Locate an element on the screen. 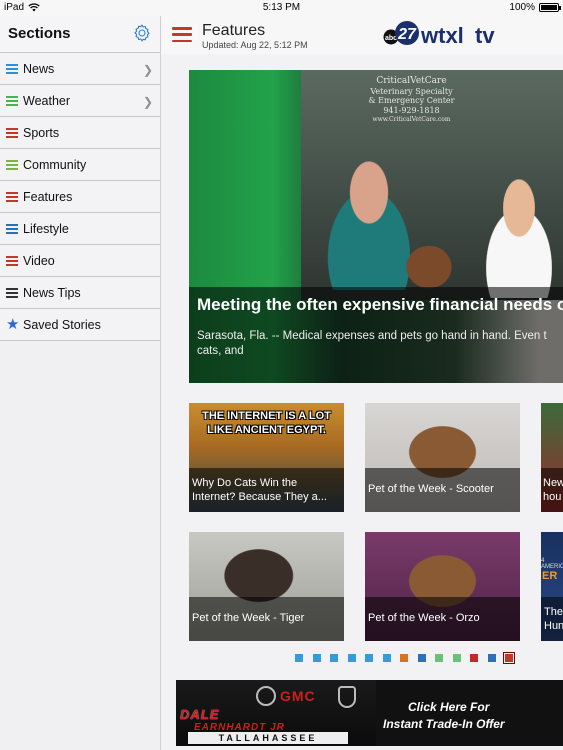  sidebar-item-weather: Weather ❯ is located at coordinates (80, 101).